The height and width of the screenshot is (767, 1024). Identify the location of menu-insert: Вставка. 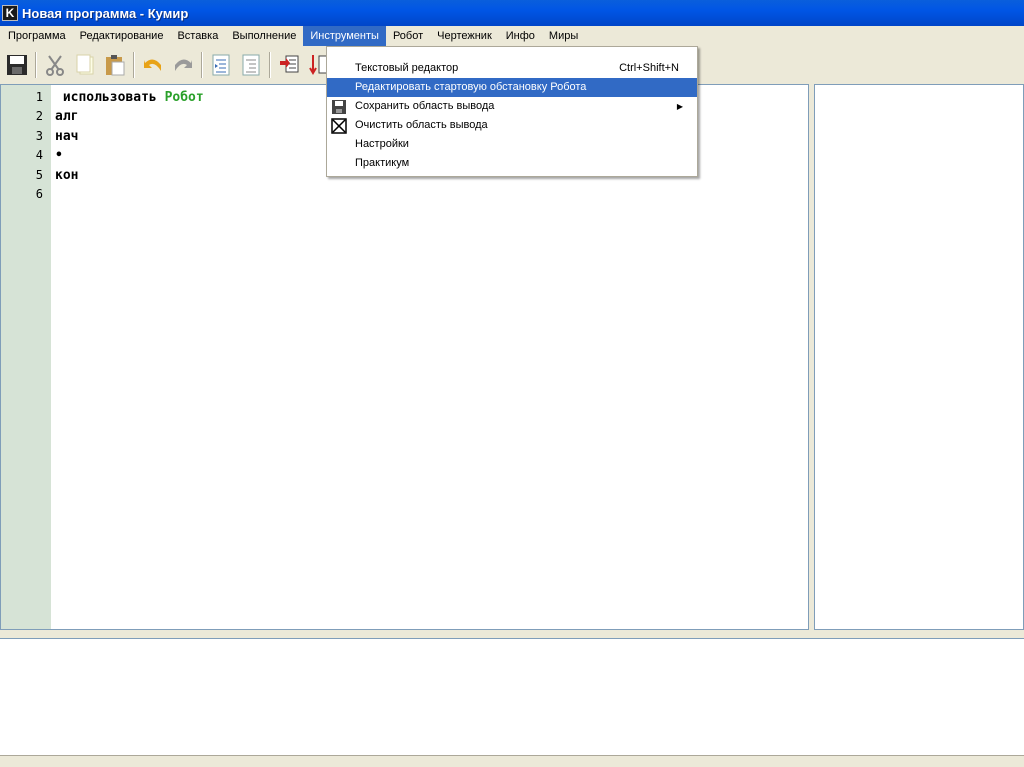
(197, 36).